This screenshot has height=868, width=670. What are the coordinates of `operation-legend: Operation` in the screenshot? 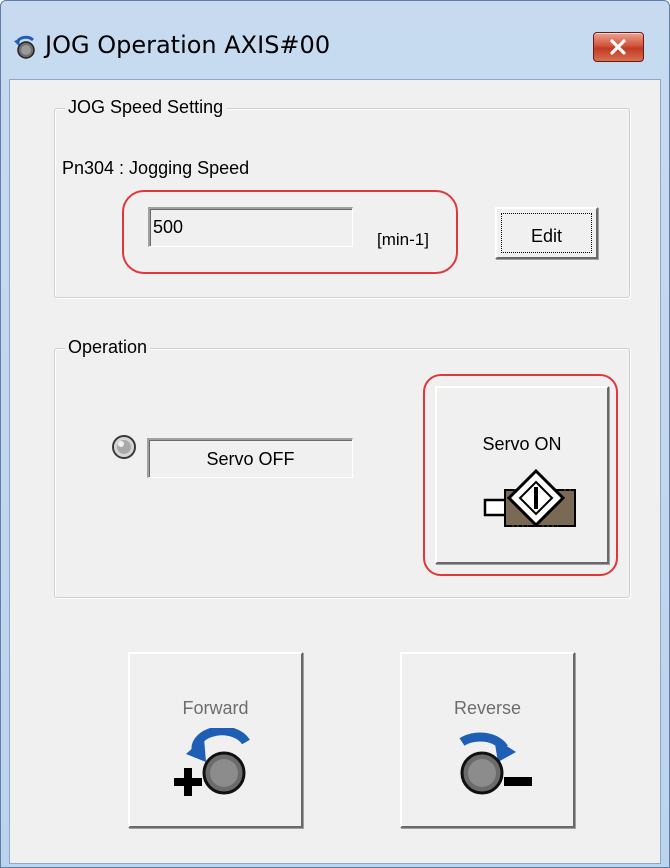 It's located at (108, 347).